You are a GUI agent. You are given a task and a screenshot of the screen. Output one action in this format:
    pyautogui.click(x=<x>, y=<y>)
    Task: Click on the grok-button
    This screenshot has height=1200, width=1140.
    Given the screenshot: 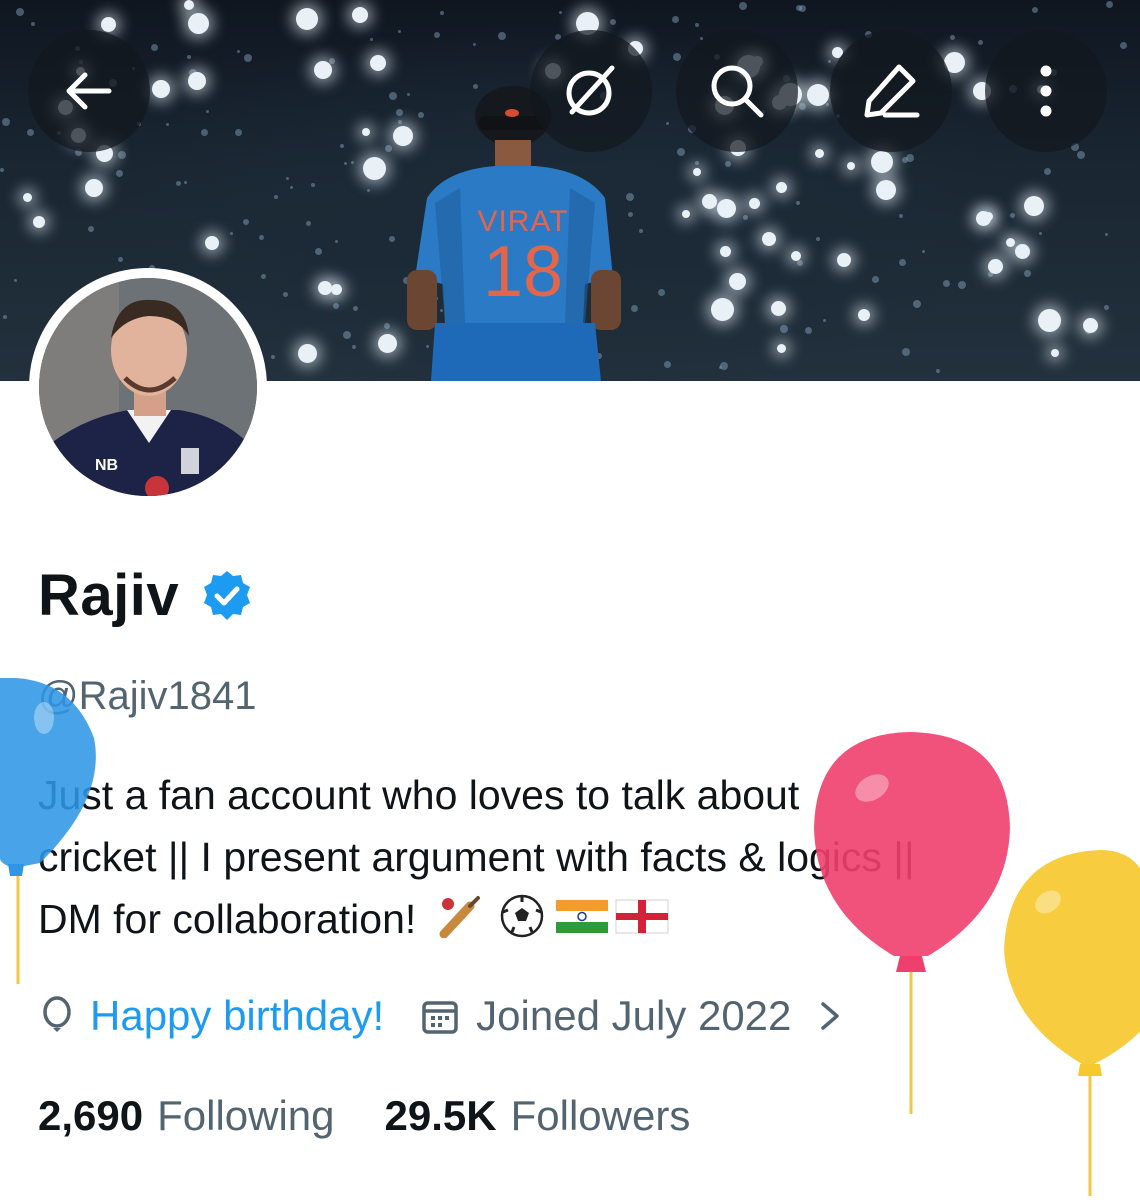 What is the action you would take?
    pyautogui.click(x=591, y=91)
    